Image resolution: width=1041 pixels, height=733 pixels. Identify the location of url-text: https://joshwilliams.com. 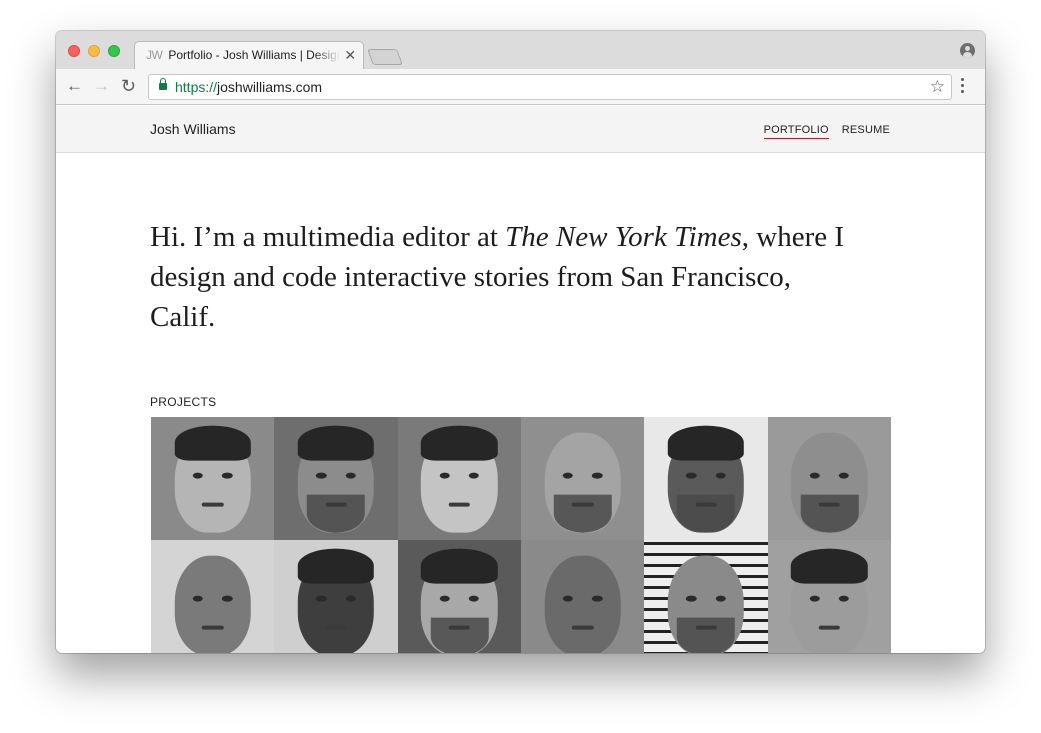
(248, 87).